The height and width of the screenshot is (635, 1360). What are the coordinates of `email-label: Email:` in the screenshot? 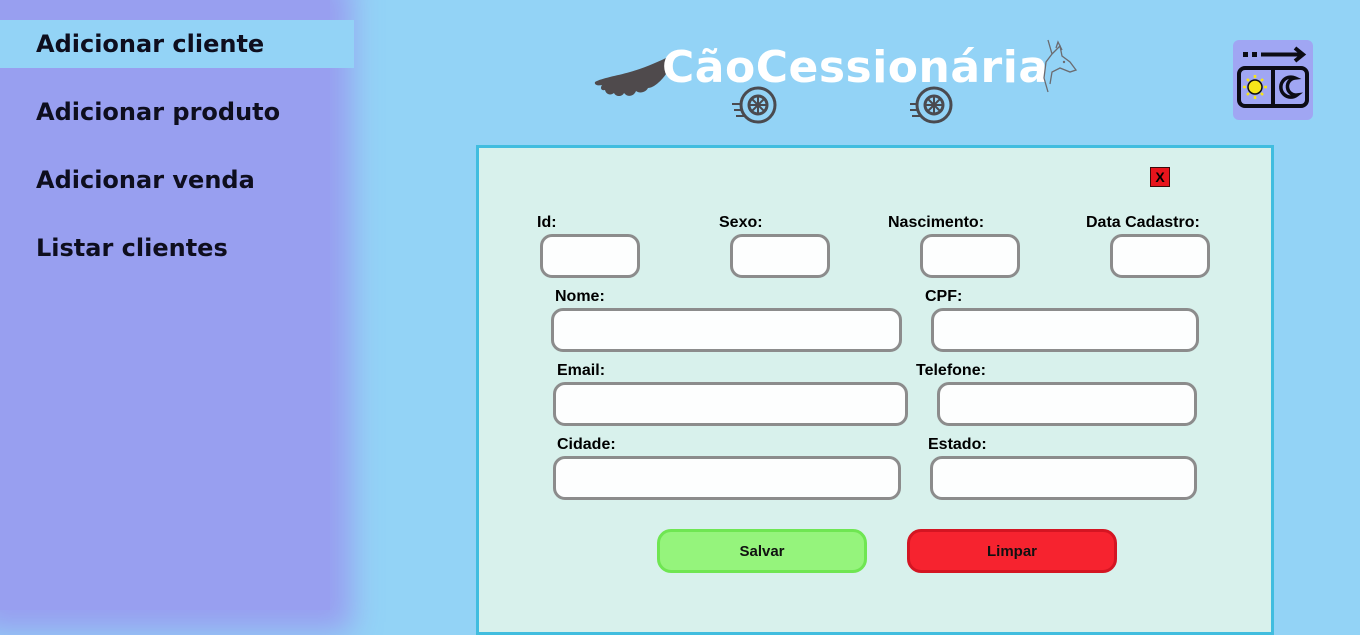 It's located at (581, 370).